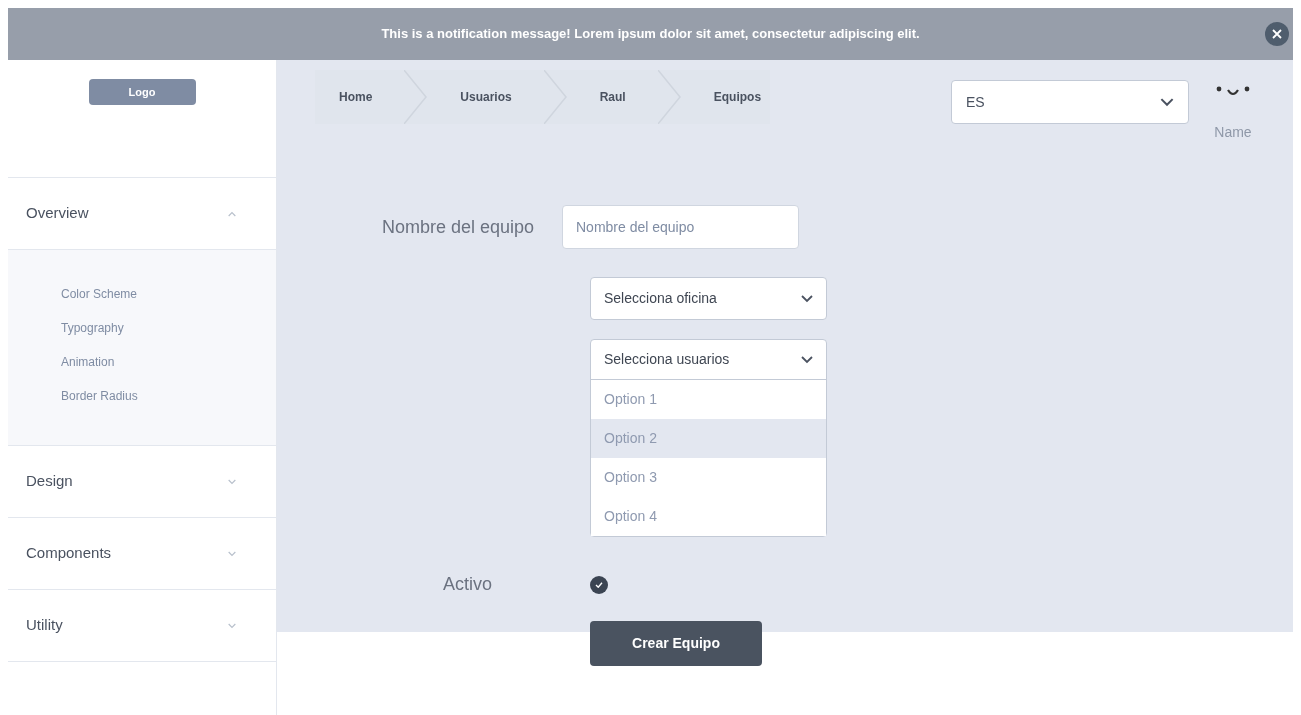 This screenshot has height=715, width=1301. Describe the element at coordinates (1070, 102) in the screenshot. I see `language-select: ES` at that location.